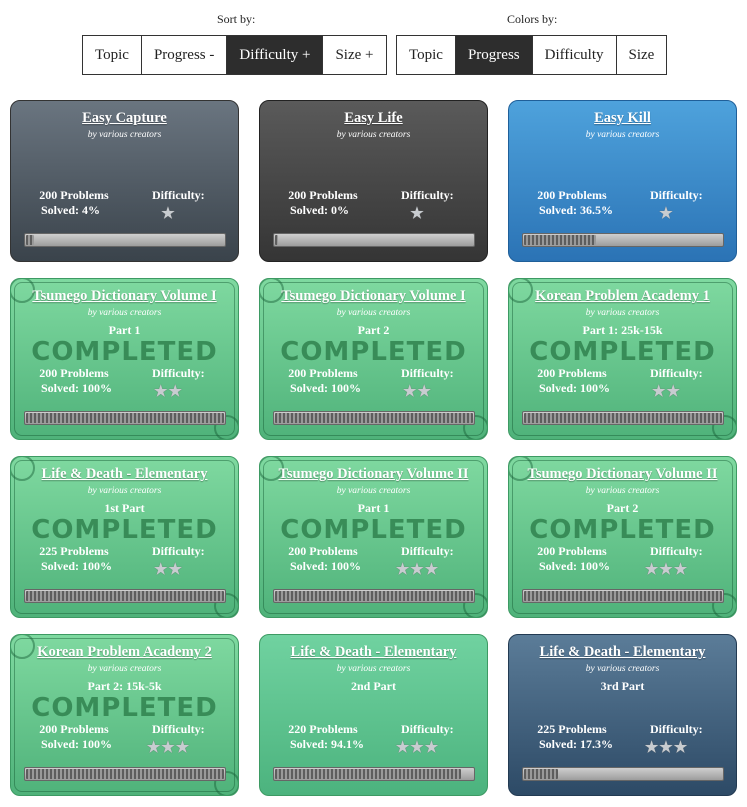 Image resolution: width=747 pixels, height=807 pixels. I want to click on sort-button-group: Topic Progress - Difficulty + Size +, so click(234, 55).